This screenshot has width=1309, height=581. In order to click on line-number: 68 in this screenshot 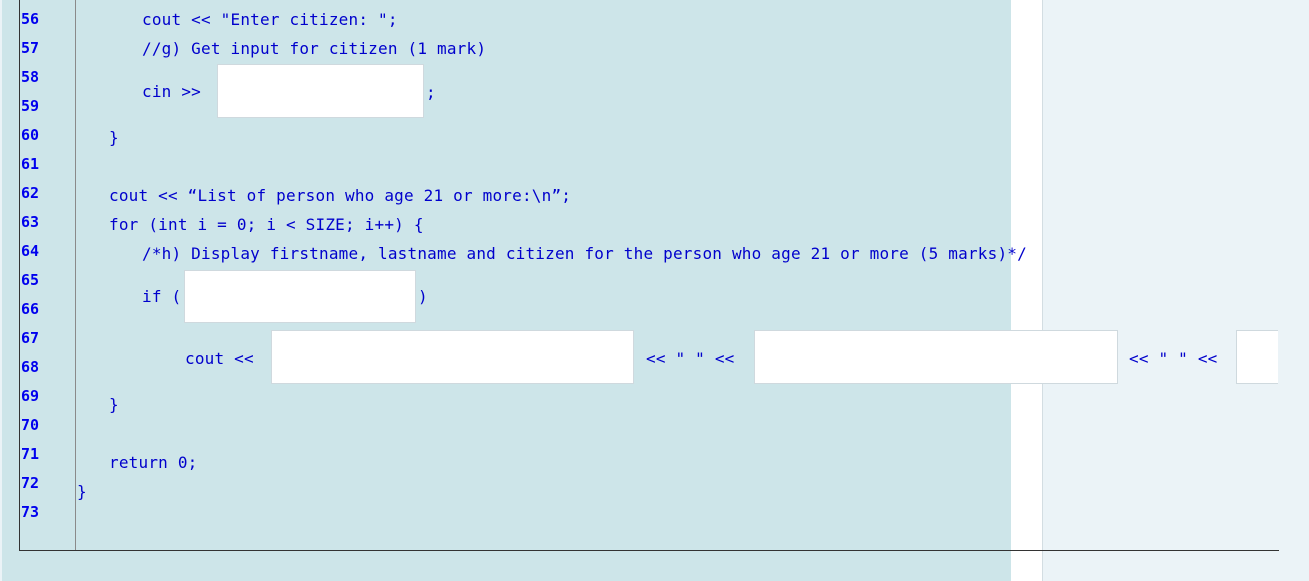, I will do `click(30, 367)`.